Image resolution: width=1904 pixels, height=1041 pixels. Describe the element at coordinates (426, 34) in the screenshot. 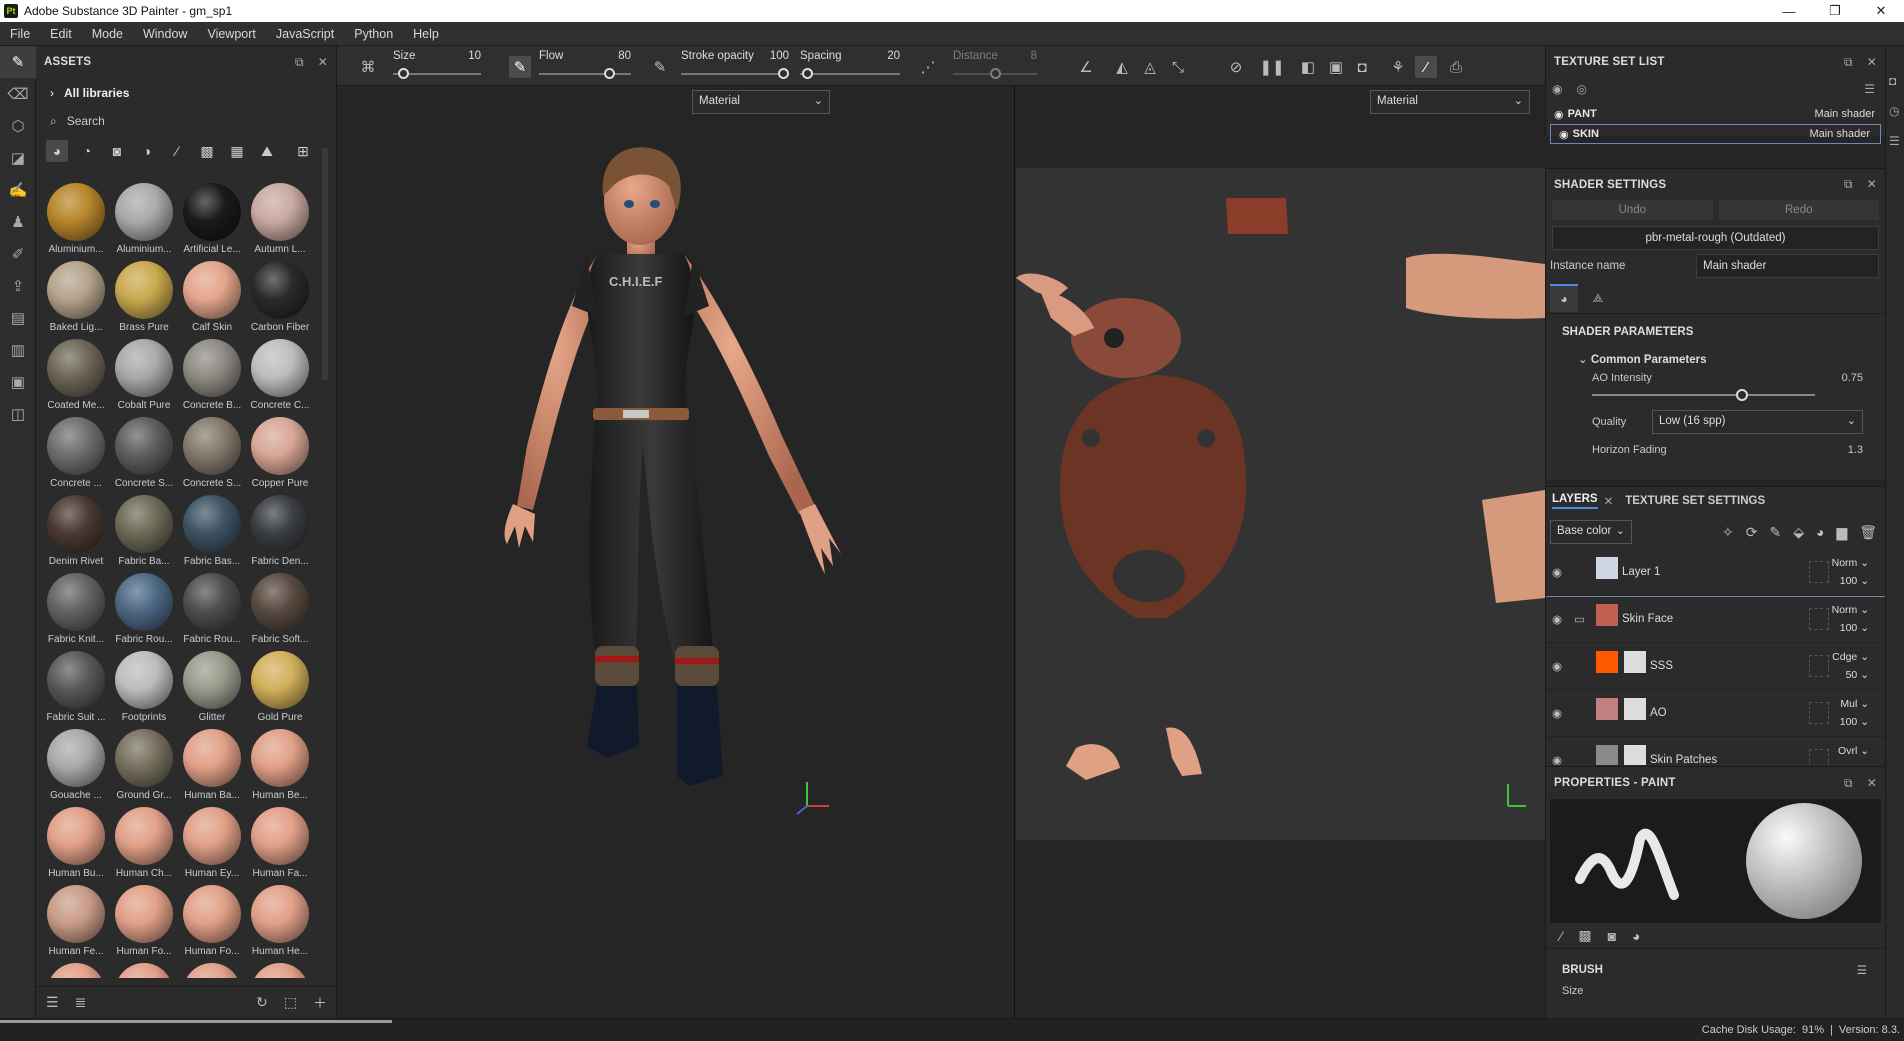

I see `menu-help: Help` at that location.